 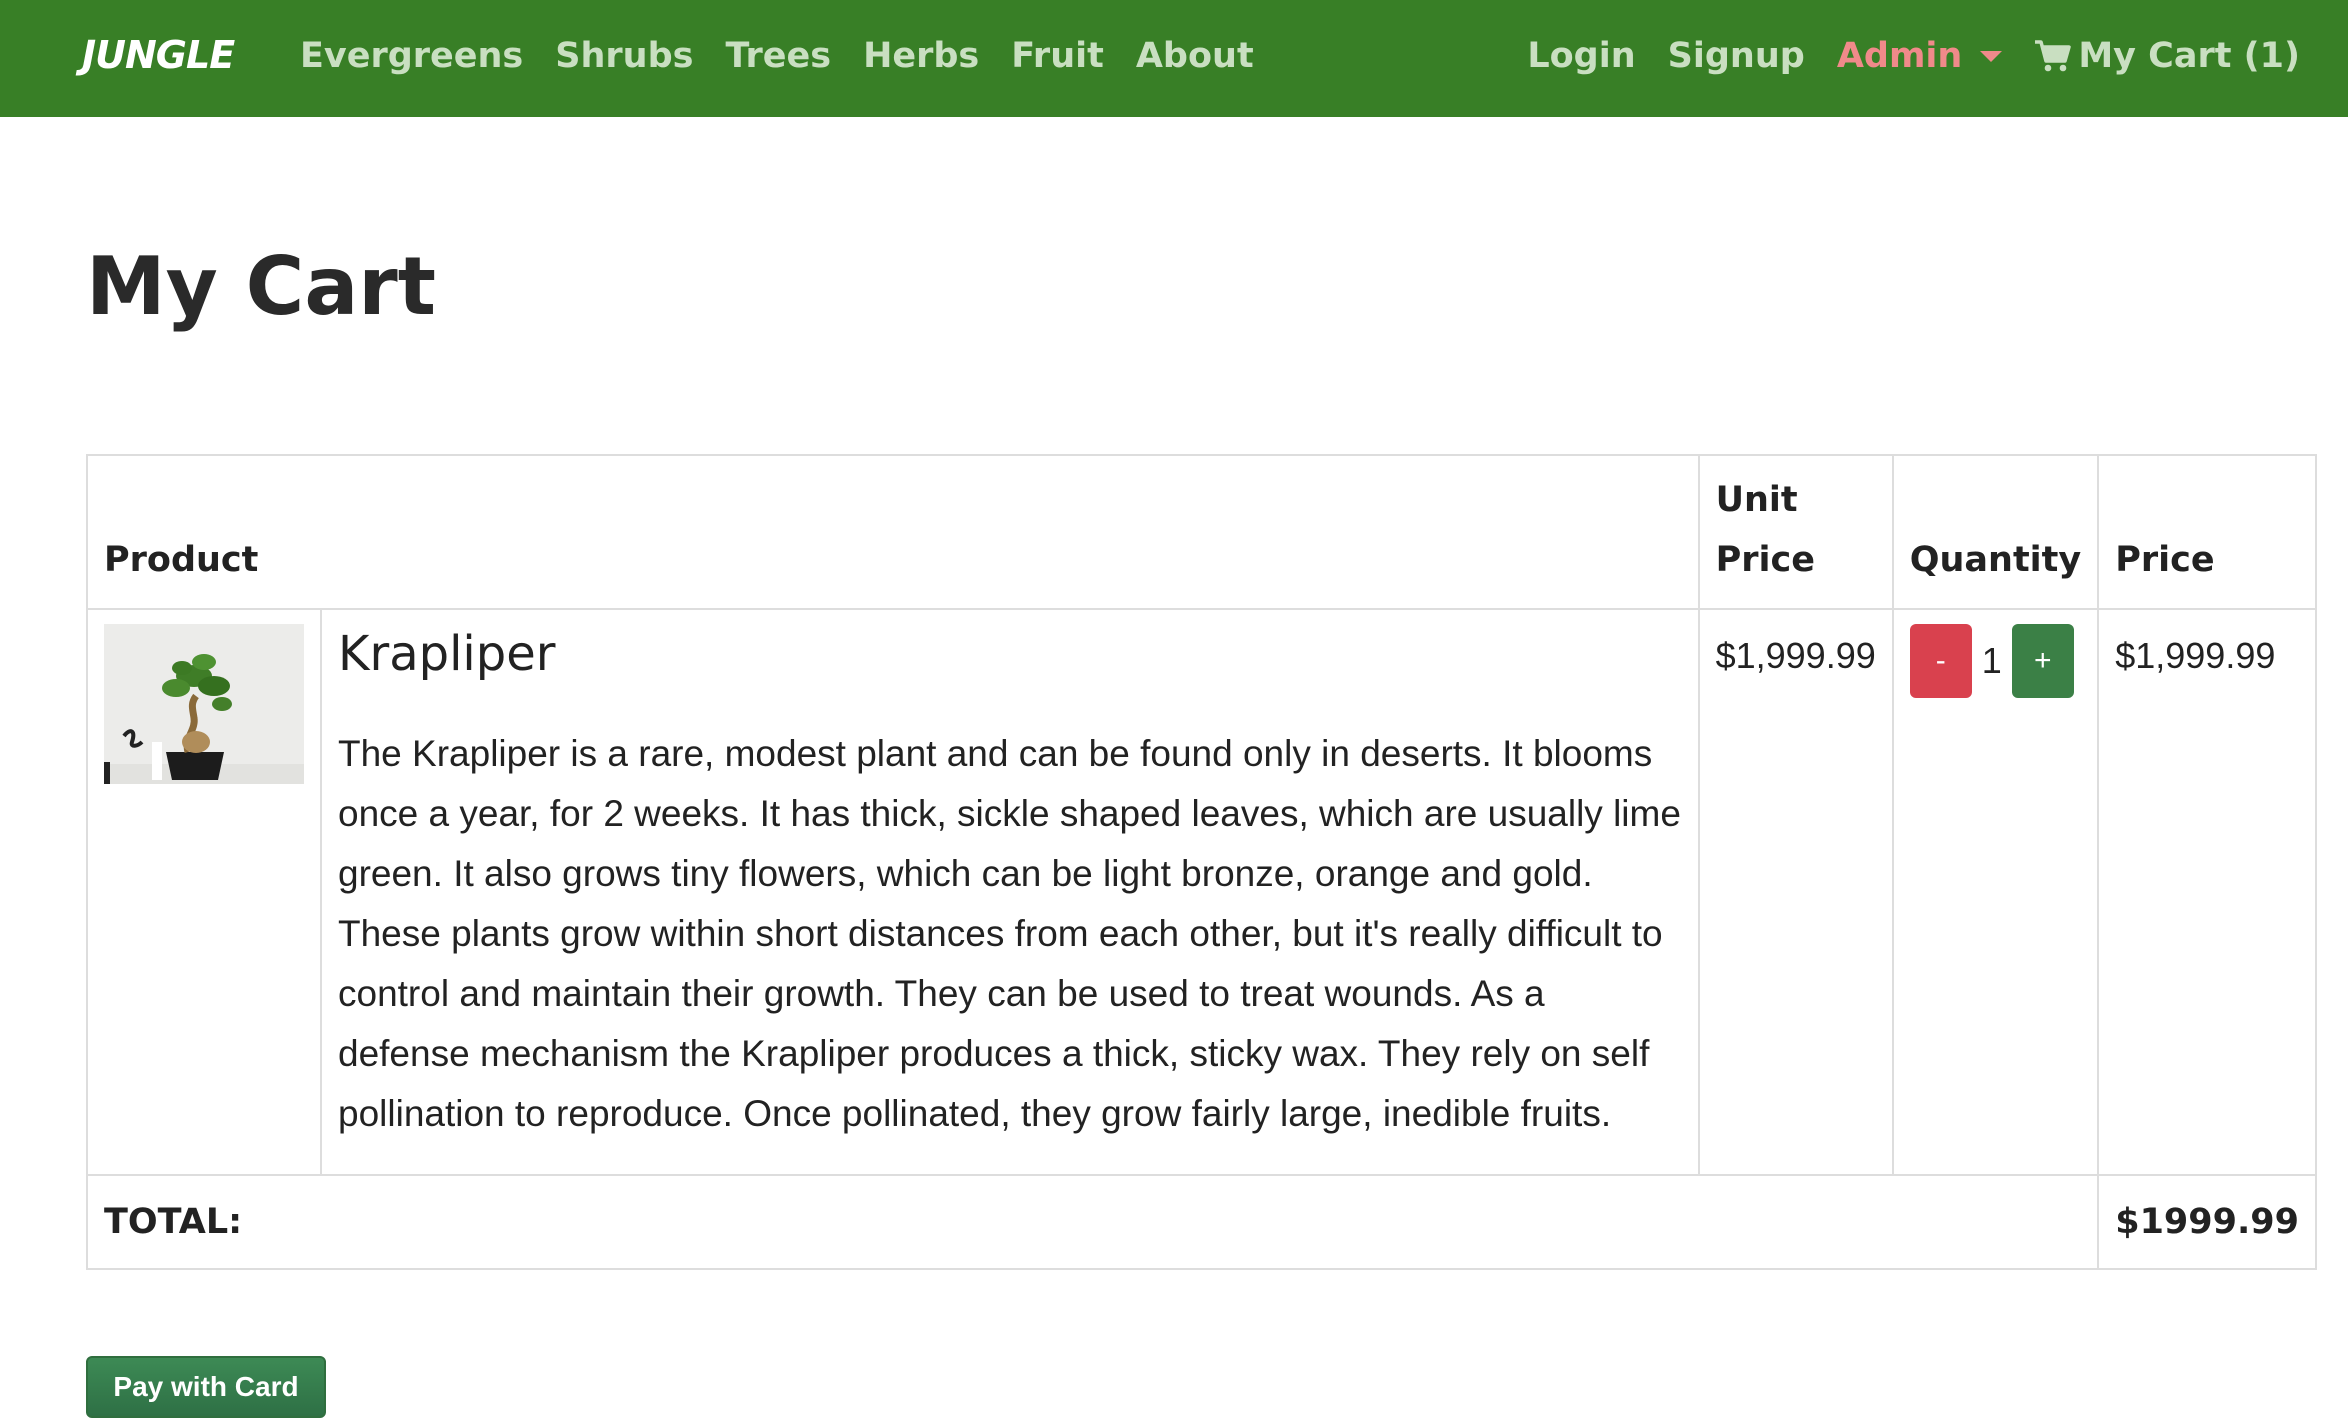 I want to click on product-column-header: Product, so click(x=893, y=532).